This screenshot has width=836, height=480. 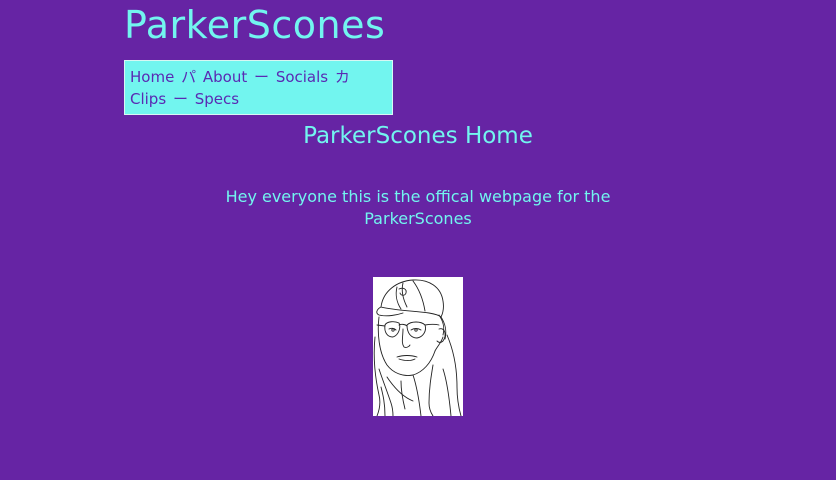 What do you see at coordinates (152, 77) in the screenshot?
I see `nav-link-home: Home` at bounding box center [152, 77].